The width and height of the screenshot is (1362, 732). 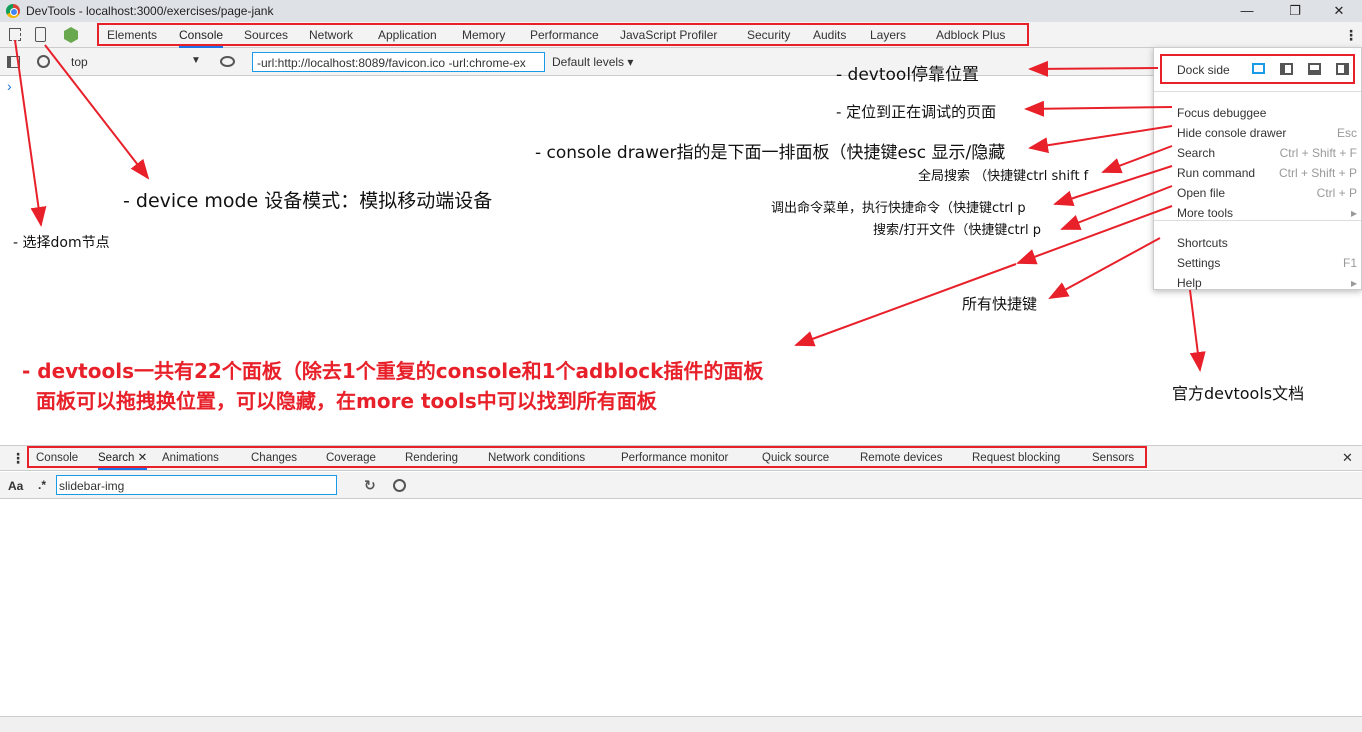 I want to click on arrow-focus, so click(x=1098, y=108).